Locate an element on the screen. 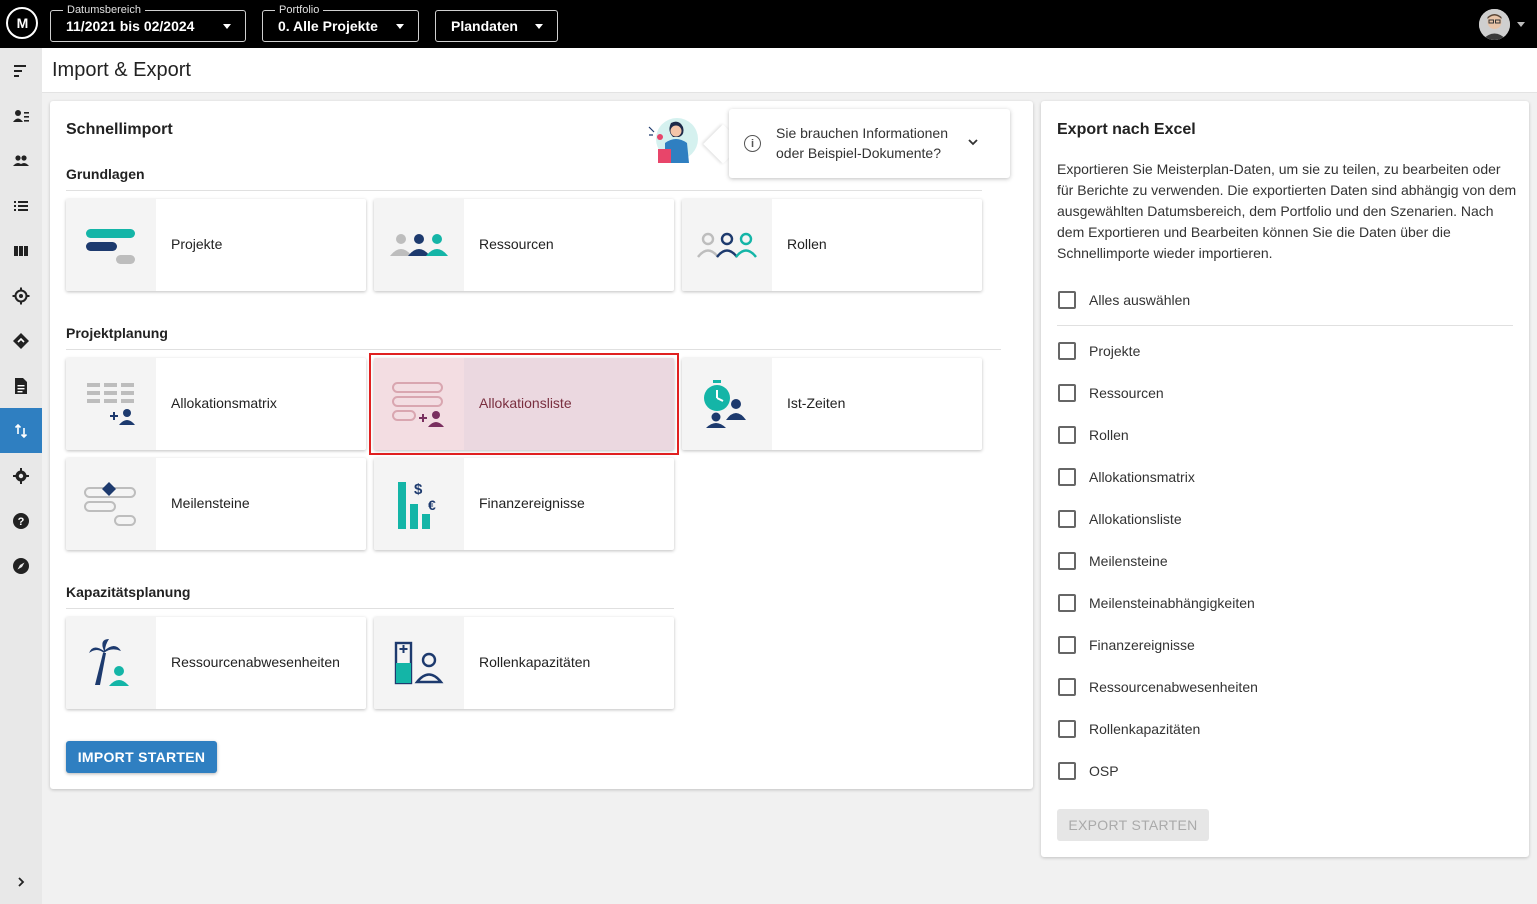 This screenshot has width=1537, height=904. sidebar-item-gantt is located at coordinates (21, 70).